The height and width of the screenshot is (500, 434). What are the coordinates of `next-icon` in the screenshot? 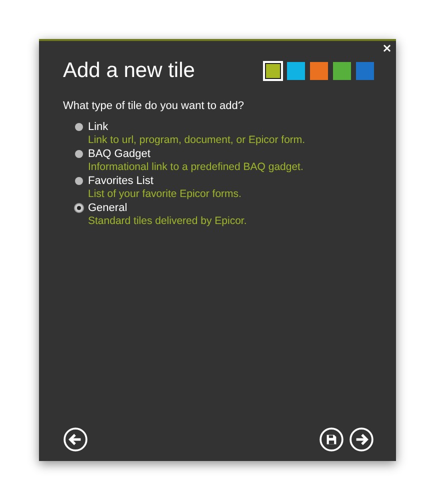 It's located at (361, 439).